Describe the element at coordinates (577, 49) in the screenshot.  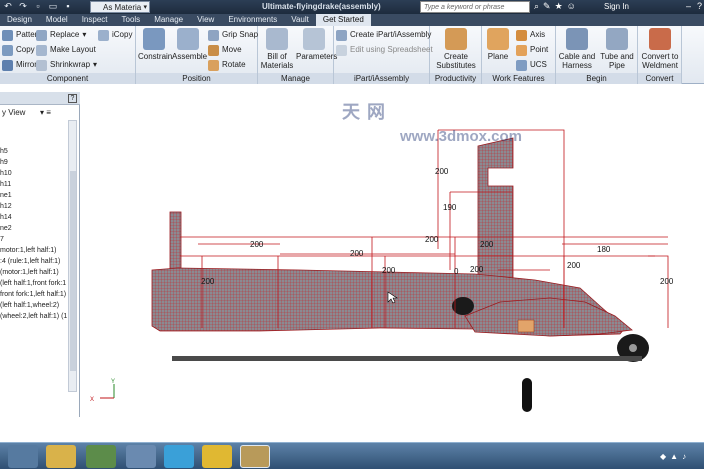
I see `cable-harness-button: Cable and Harness` at that location.